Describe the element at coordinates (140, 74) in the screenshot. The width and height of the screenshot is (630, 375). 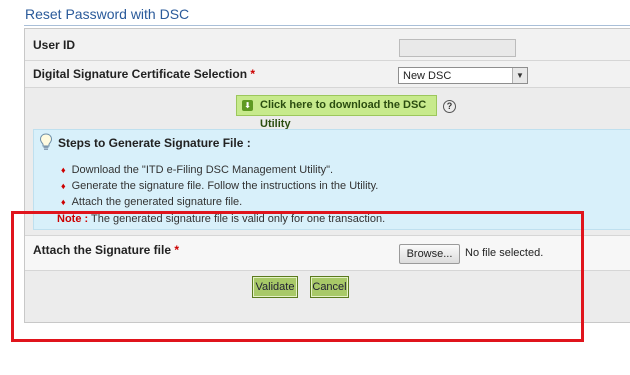
I see `dsc-selection-label-text: Digital Signature Certificate Selection` at that location.